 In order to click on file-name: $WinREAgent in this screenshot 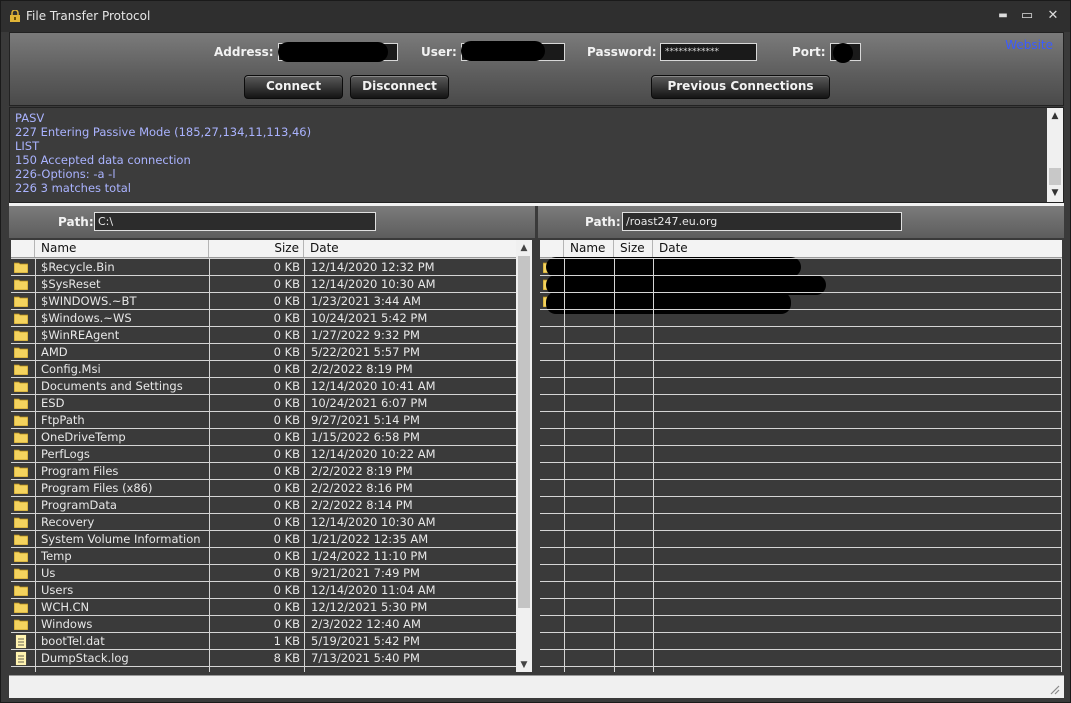, I will do `click(80, 335)`.